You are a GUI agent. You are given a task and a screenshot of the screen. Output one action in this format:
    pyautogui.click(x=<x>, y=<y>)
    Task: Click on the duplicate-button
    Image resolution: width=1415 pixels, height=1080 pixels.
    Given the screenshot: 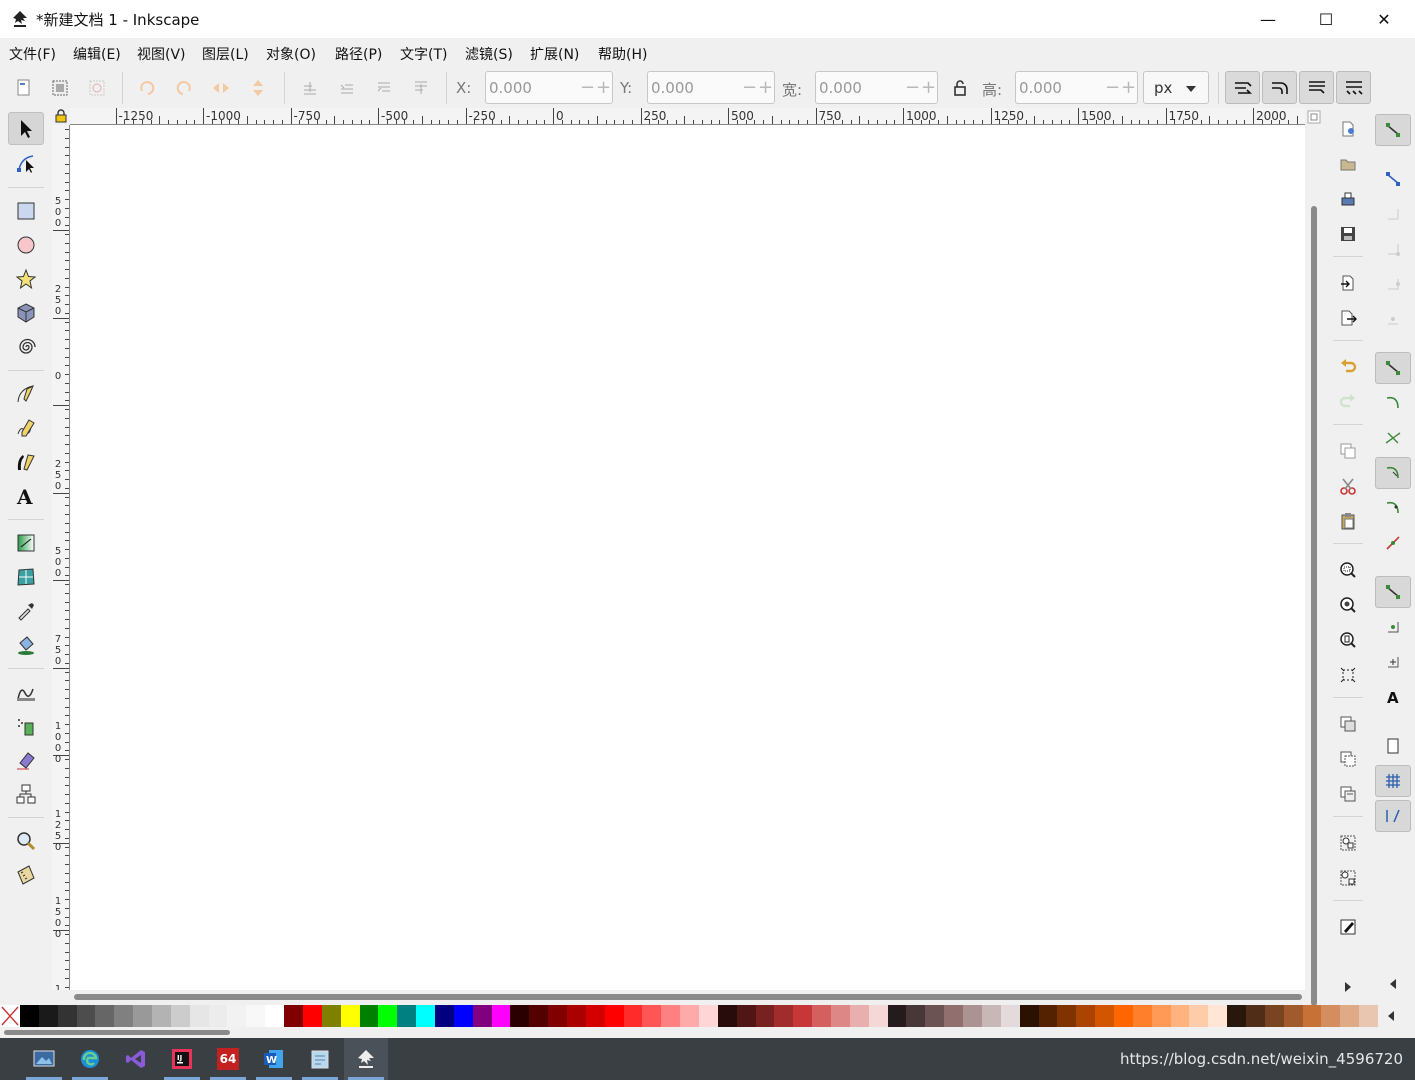 What is the action you would take?
    pyautogui.click(x=1348, y=724)
    